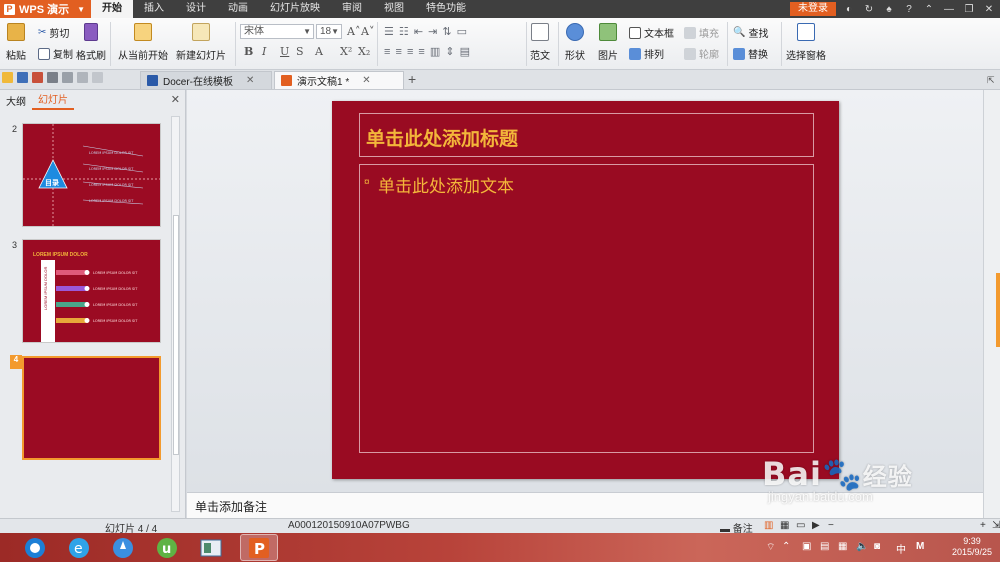 This screenshot has height=562, width=1000. What do you see at coordinates (991, 80) in the screenshot?
I see `toolbar-toggle-icon: ⇱` at bounding box center [991, 80].